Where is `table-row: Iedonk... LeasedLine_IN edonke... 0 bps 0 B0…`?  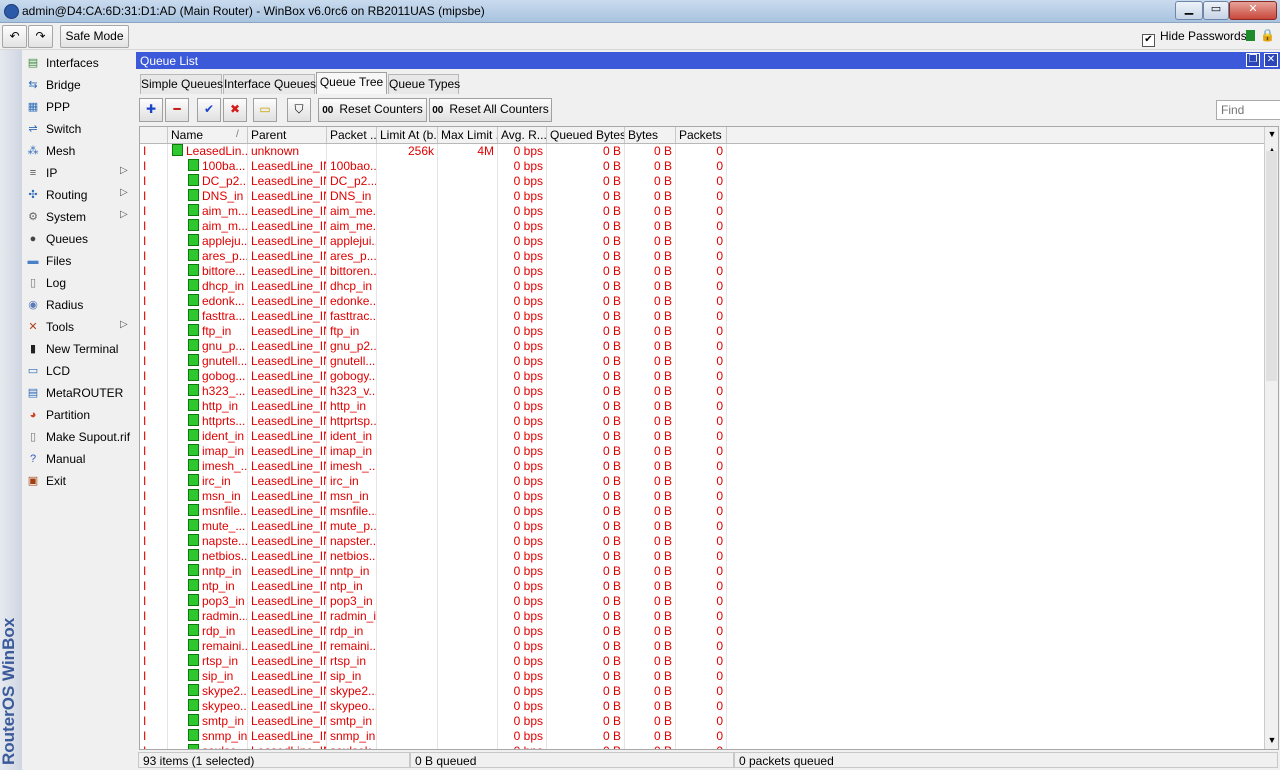 table-row: Iedonk... LeasedLine_IN edonke... 0 bps 0 B0… is located at coordinates (701, 301).